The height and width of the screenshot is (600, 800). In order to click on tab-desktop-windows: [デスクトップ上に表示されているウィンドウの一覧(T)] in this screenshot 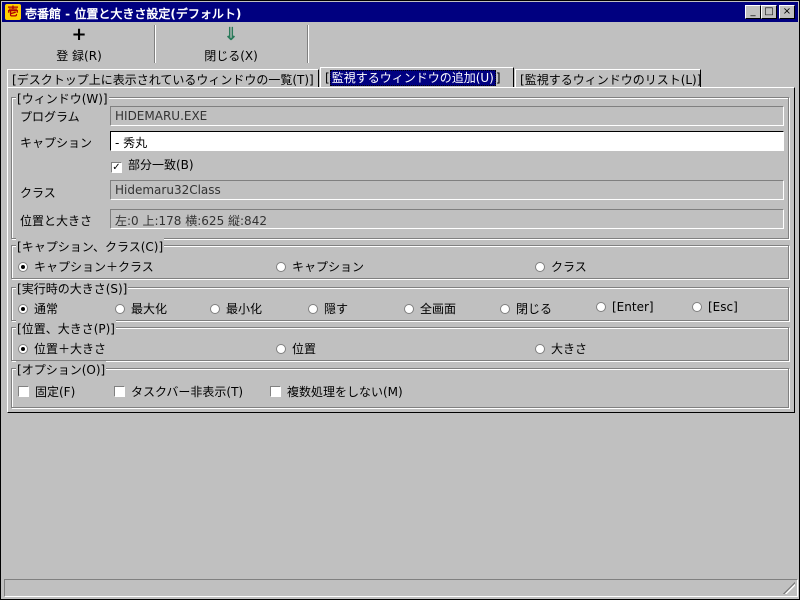, I will do `click(163, 78)`.